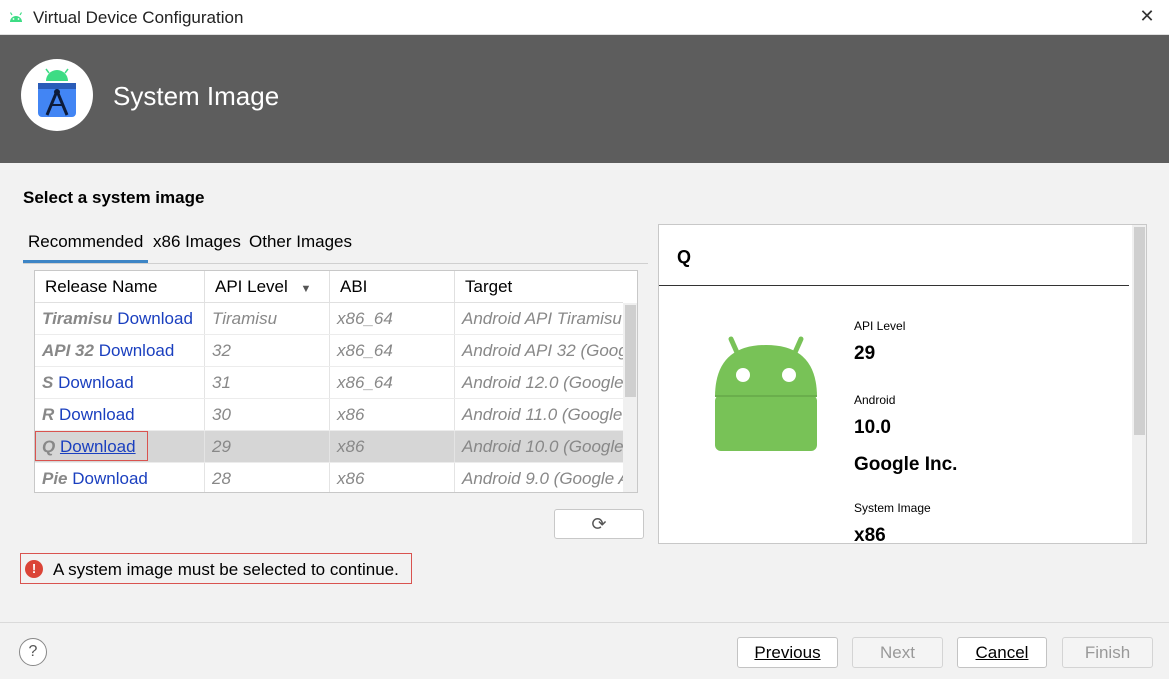 This screenshot has width=1169, height=679. I want to click on android-label: Android, so click(875, 400).